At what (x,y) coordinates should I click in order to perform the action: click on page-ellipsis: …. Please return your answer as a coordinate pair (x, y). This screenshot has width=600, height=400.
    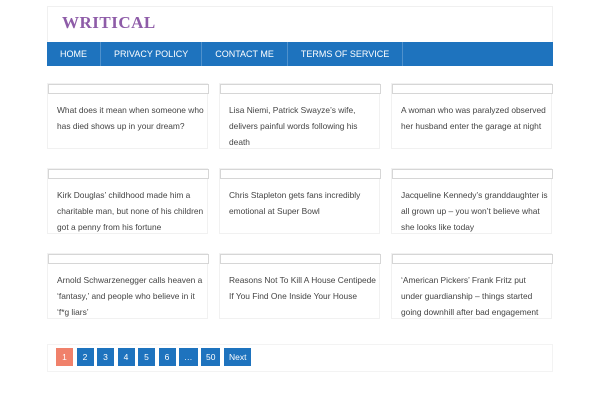
    Looking at the image, I should click on (188, 357).